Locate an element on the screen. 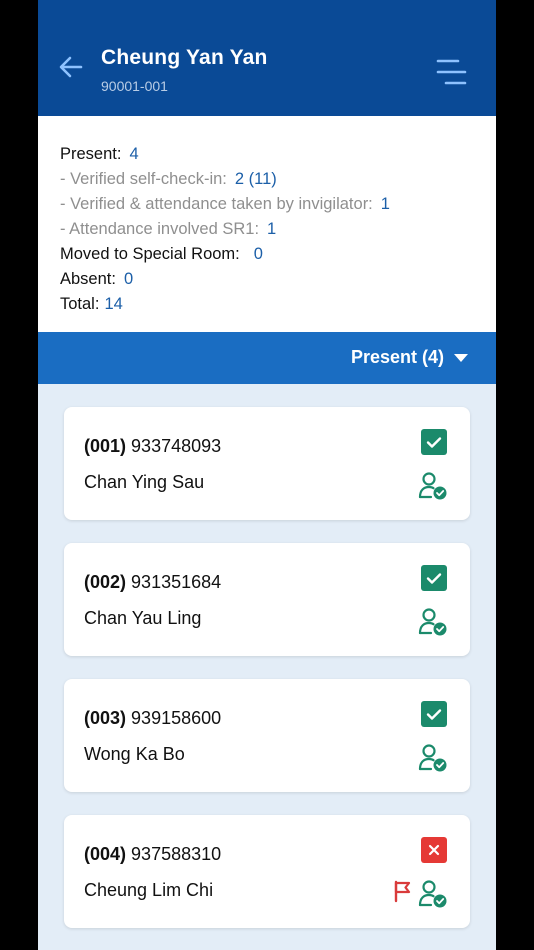 The image size is (534, 950). flag-icon is located at coordinates (403, 891).